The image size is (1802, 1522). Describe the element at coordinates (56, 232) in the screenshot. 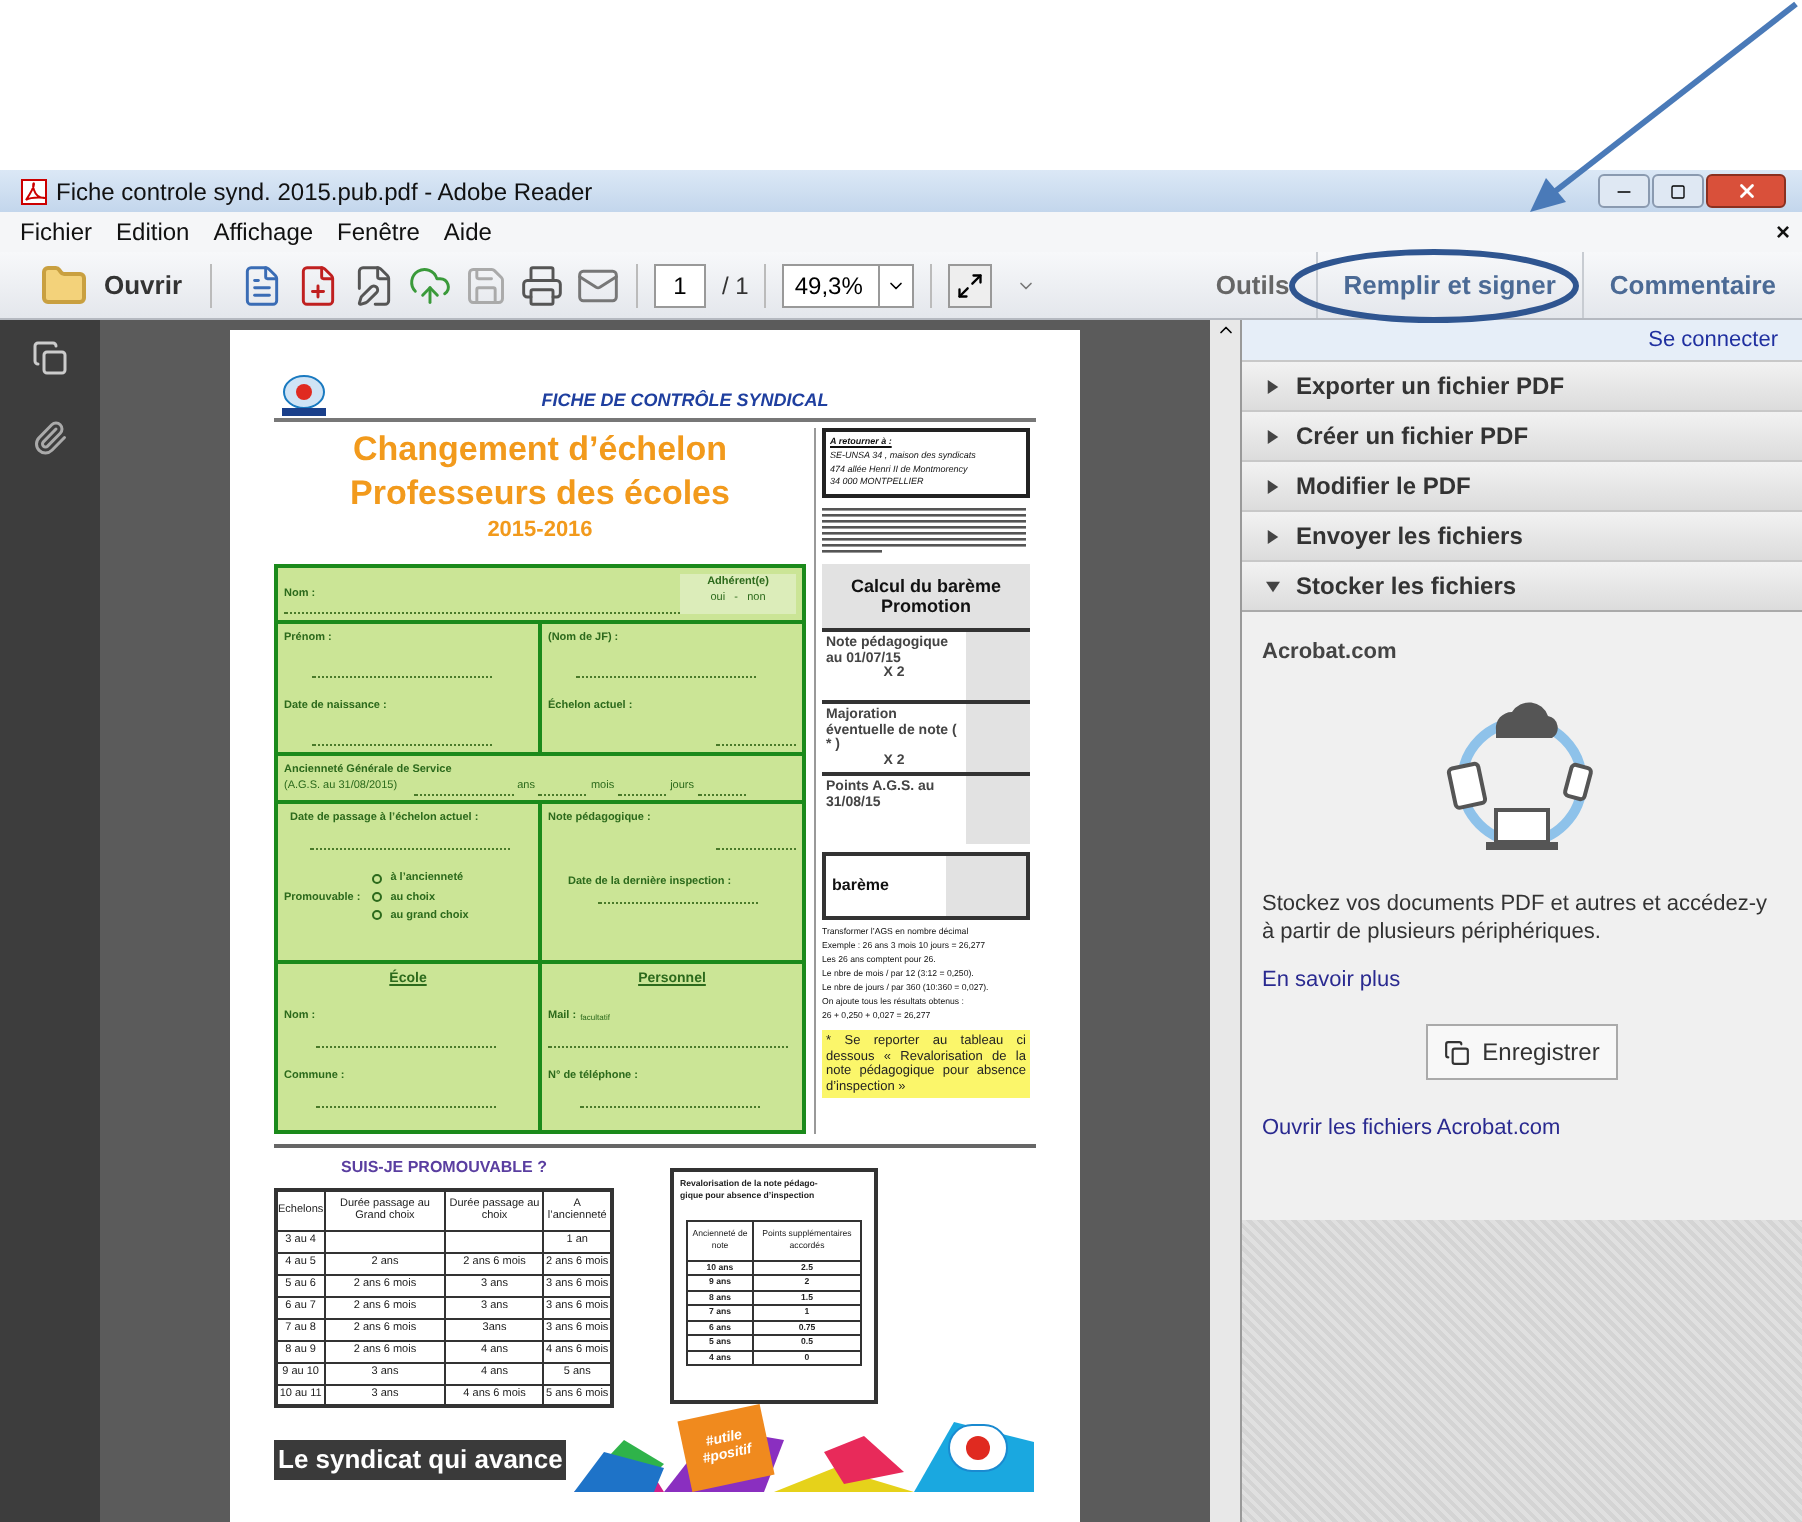

I see `menu-item: Fichier` at that location.